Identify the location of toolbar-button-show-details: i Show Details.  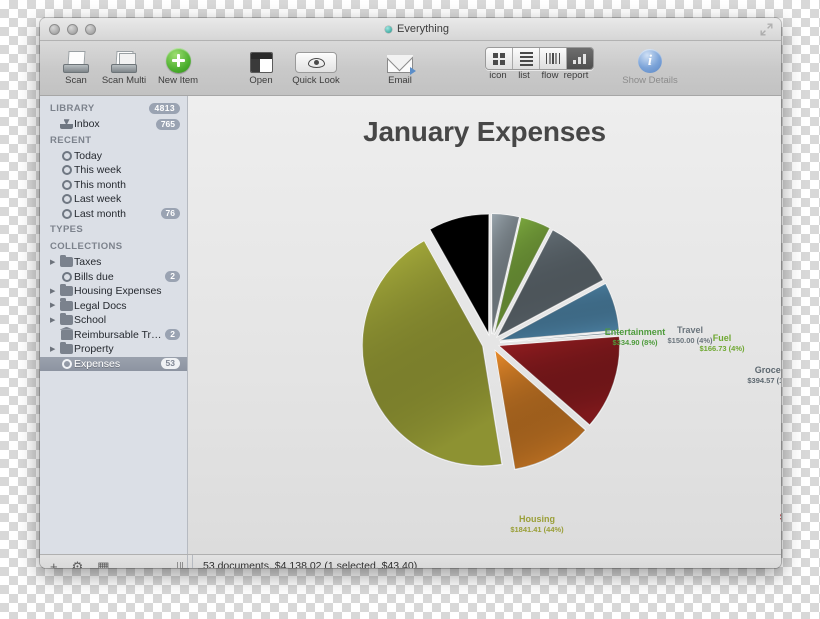
(650, 65).